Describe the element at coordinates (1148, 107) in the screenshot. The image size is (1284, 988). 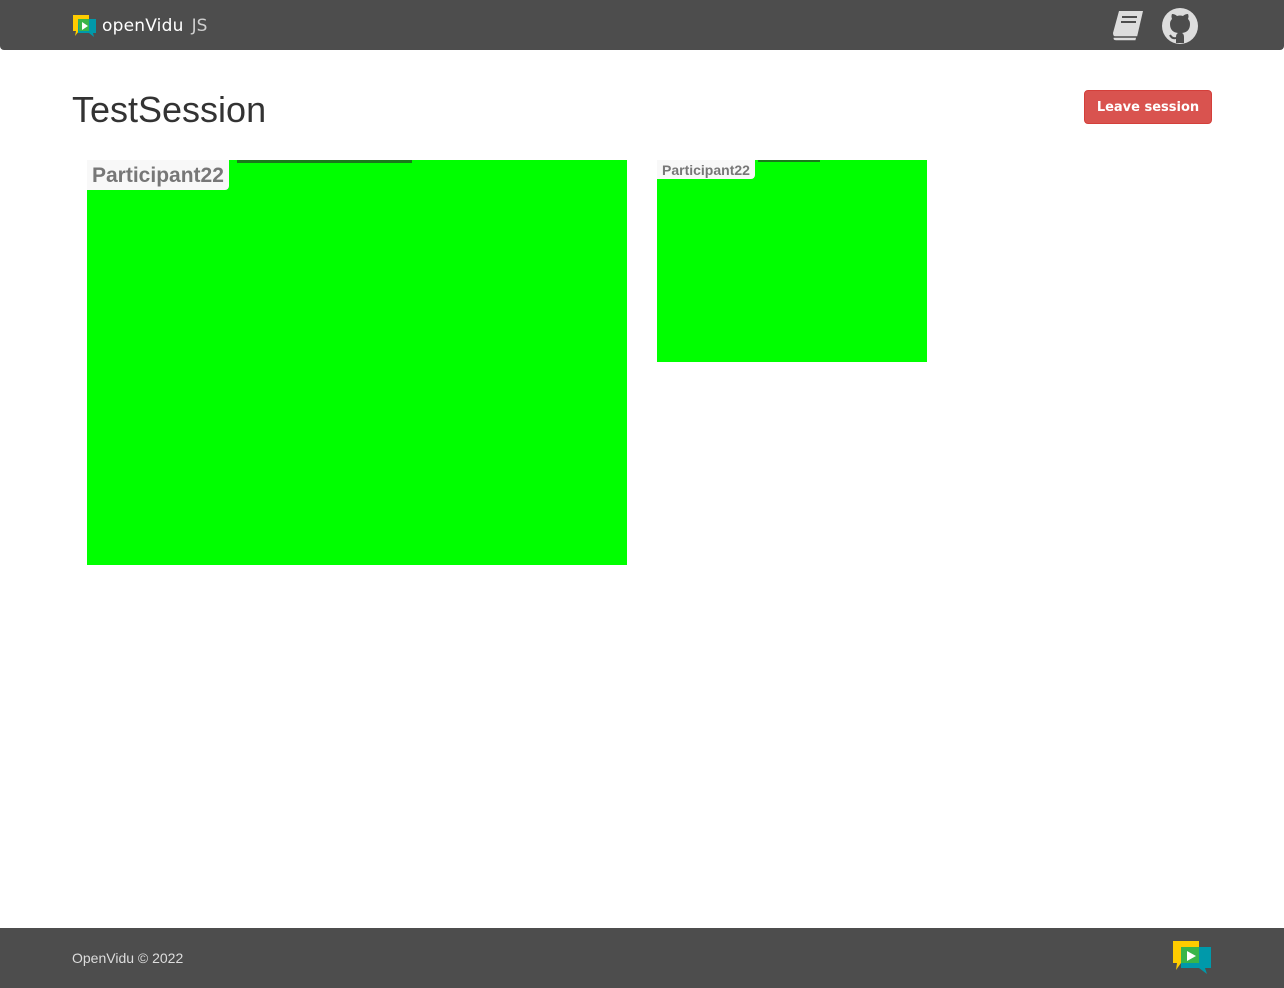
I see `leave-session-button: Leave session` at that location.